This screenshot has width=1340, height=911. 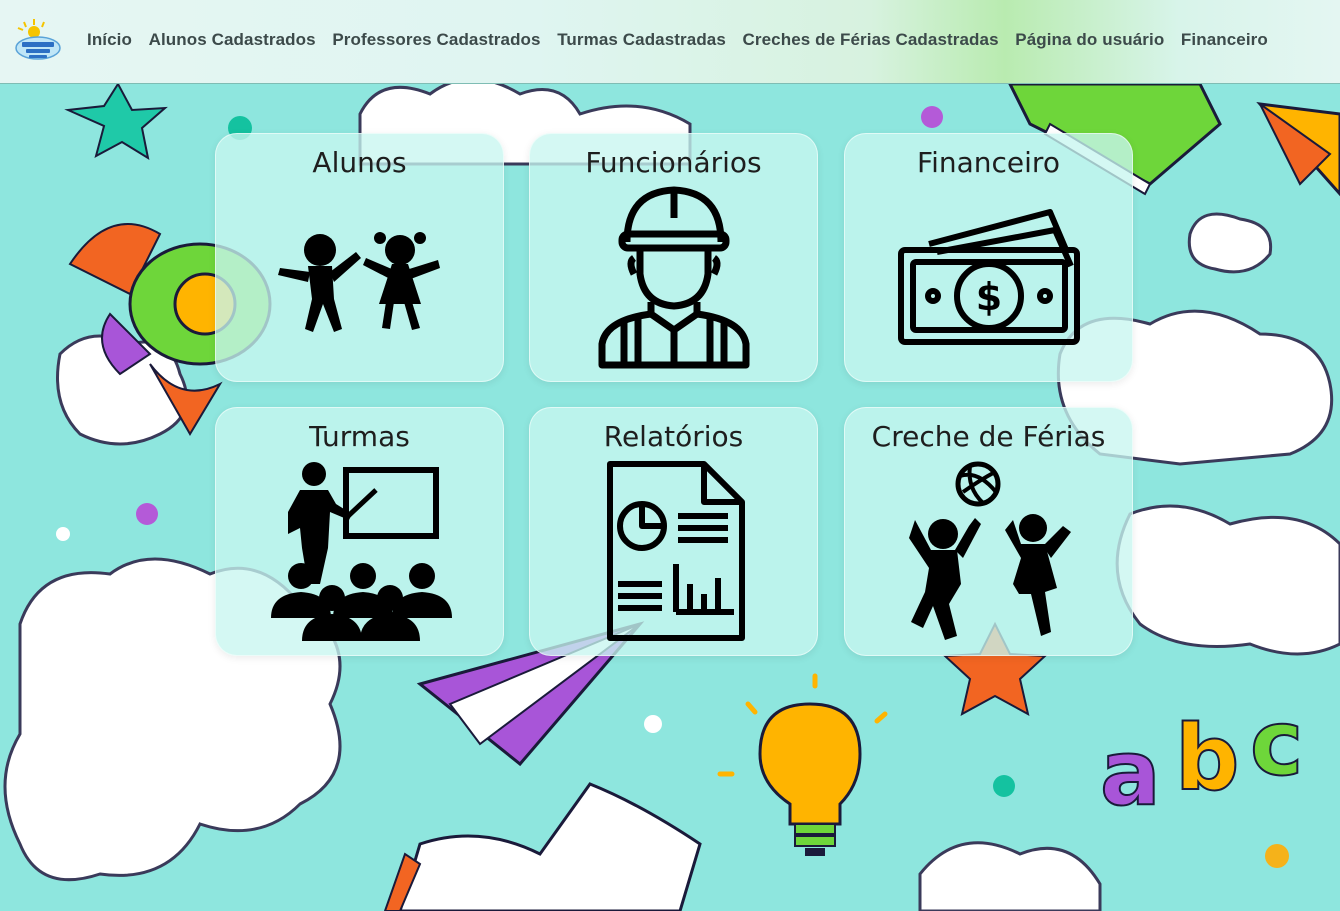 I want to click on card-relatorios: Relatórios, so click(x=673, y=531).